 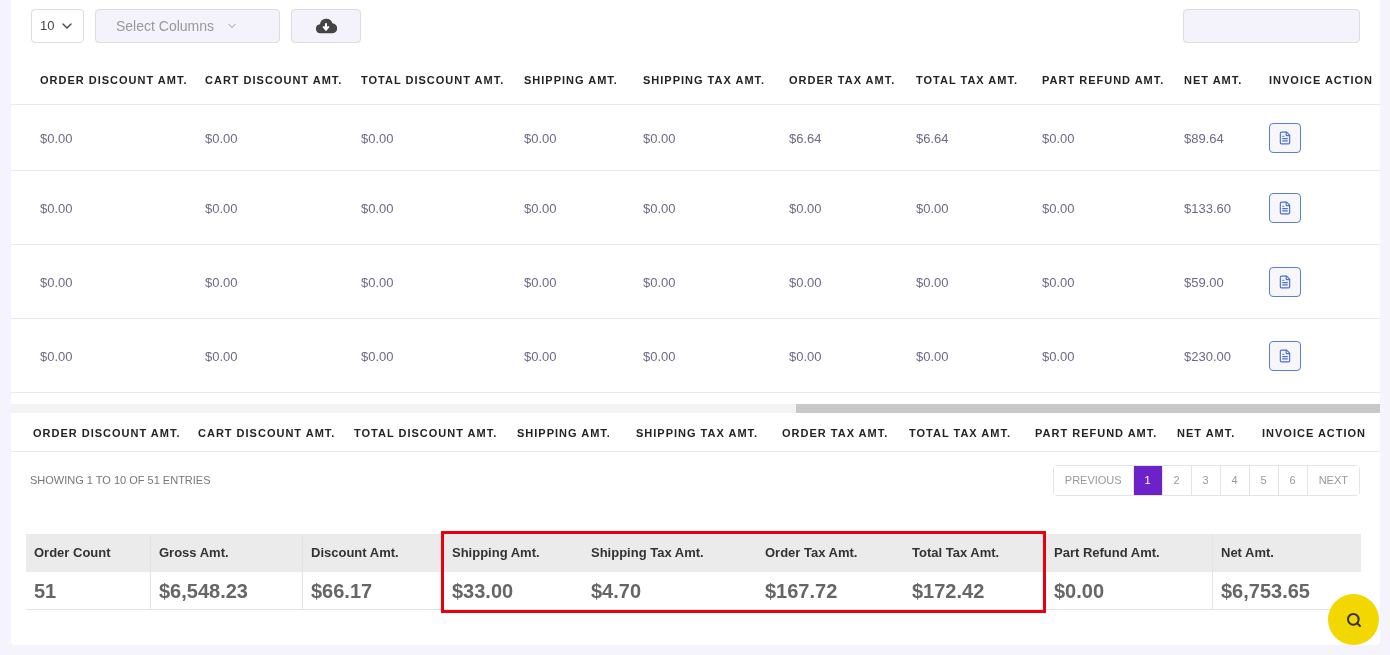 What do you see at coordinates (267, 433) in the screenshot?
I see `column-footer: CART DISCOUNT AMT.` at bounding box center [267, 433].